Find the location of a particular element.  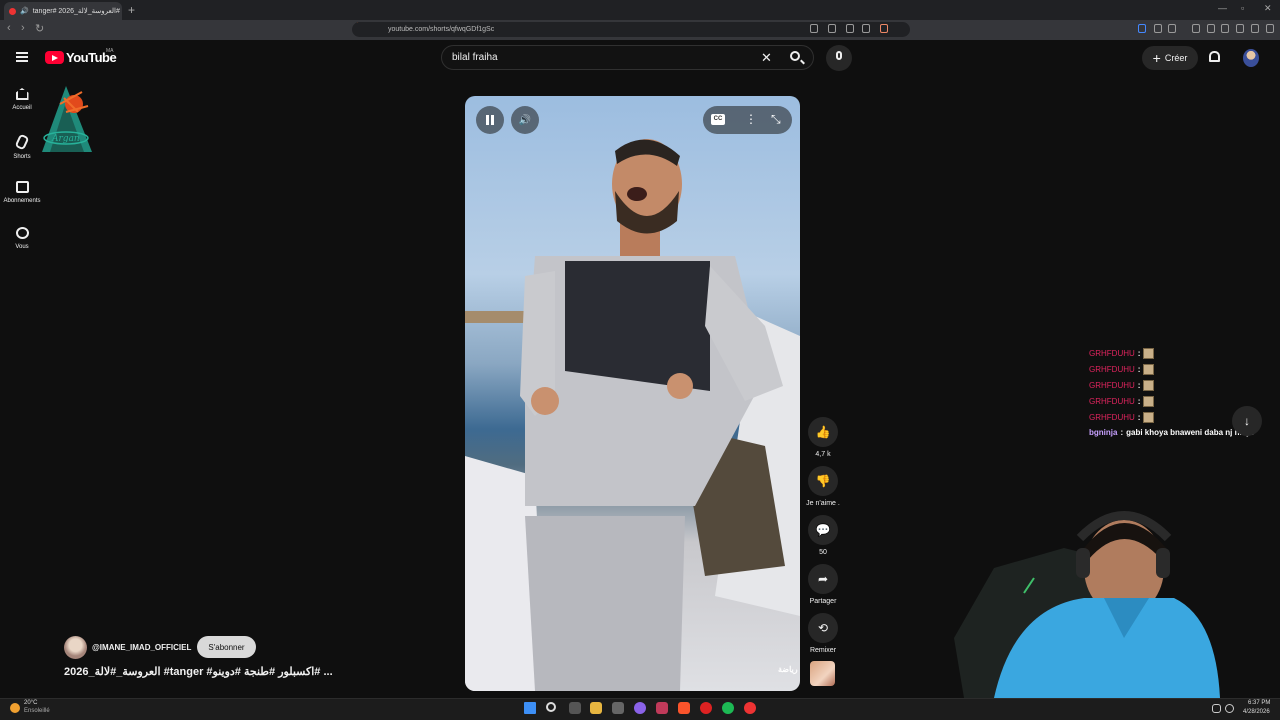

sidebar-item-label: Shorts is located at coordinates (22, 157).